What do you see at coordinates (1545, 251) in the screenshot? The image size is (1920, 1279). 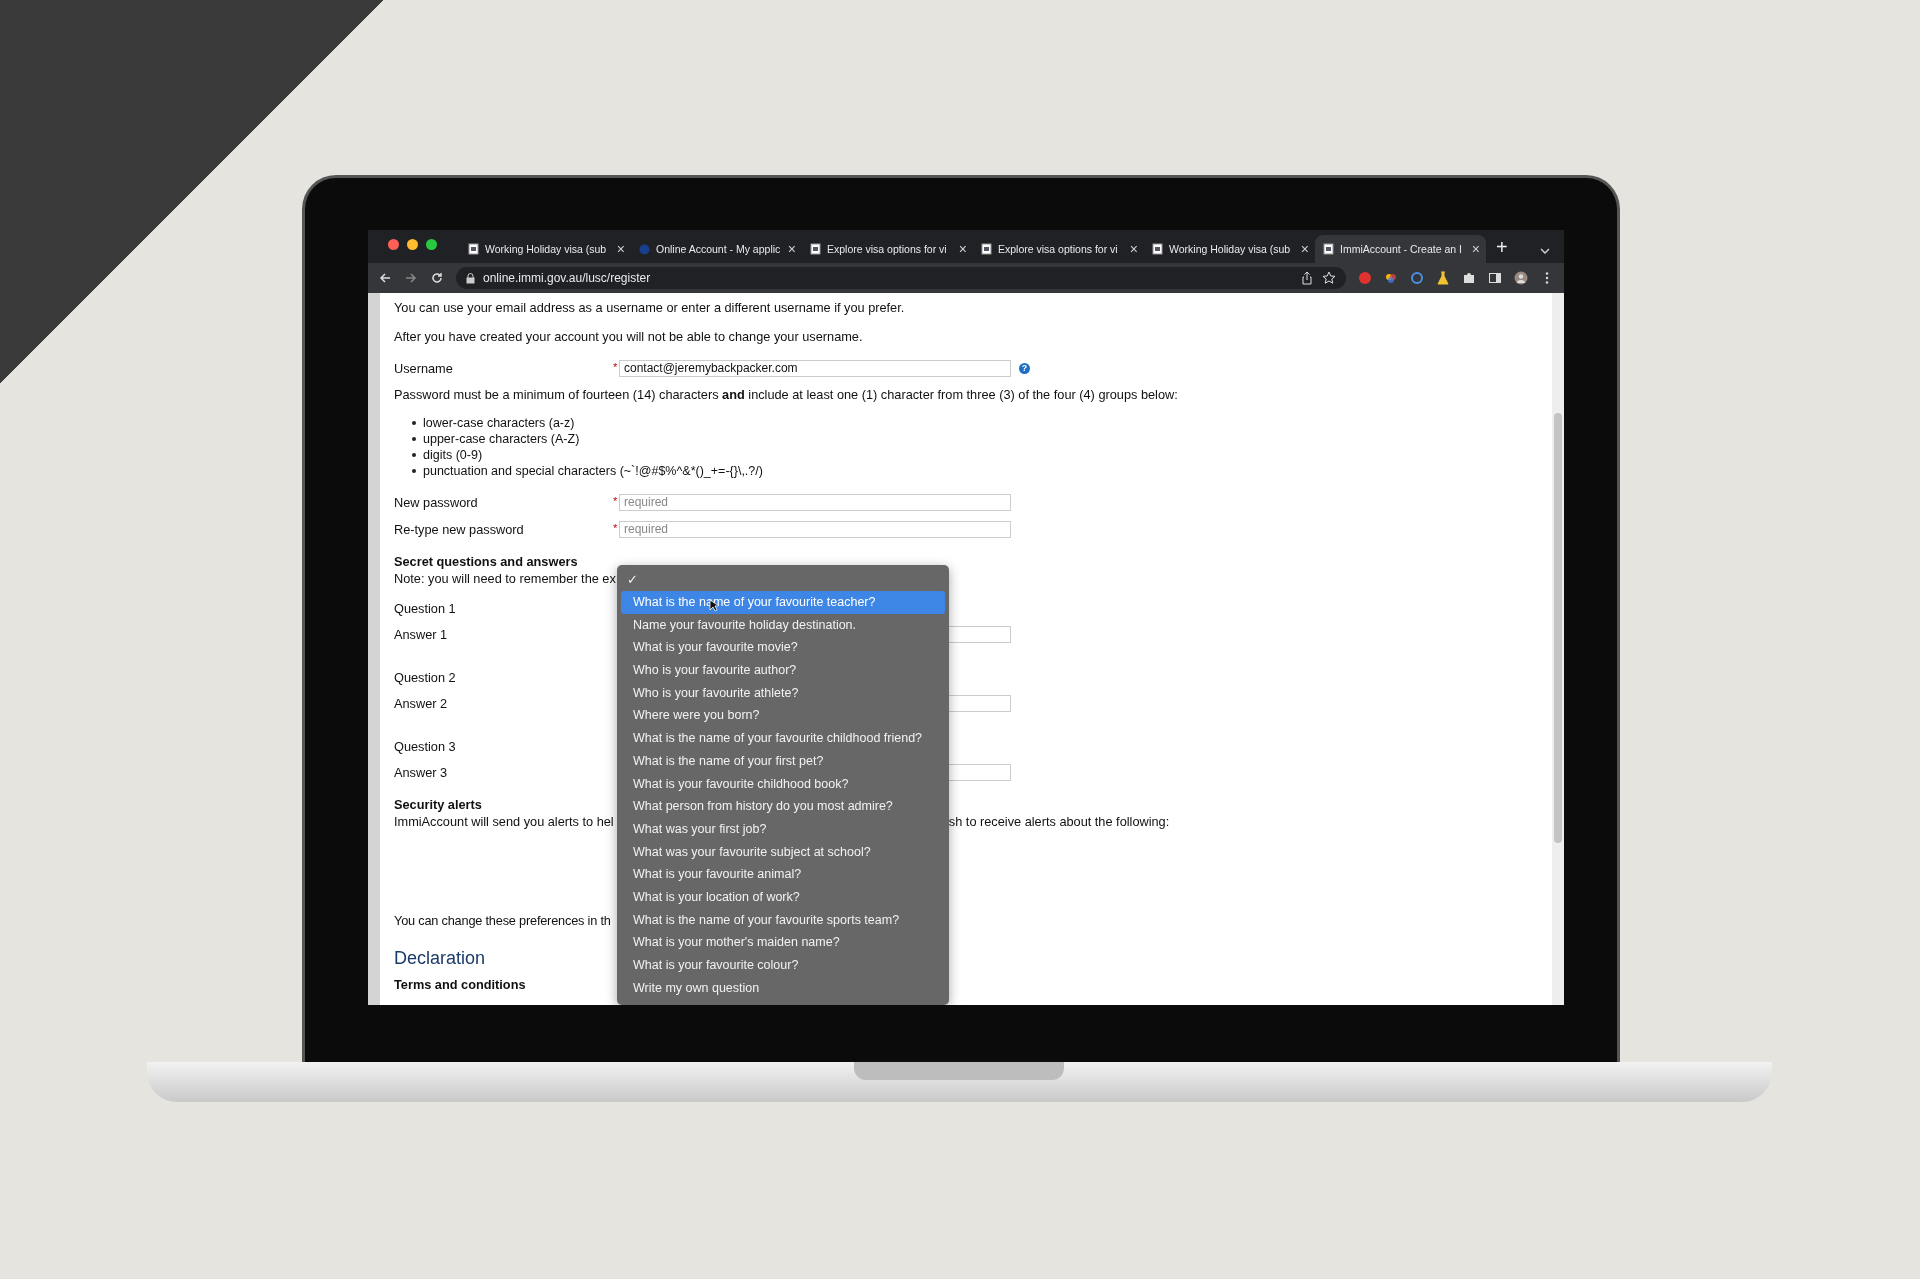 I see `chevron-down-icon` at bounding box center [1545, 251].